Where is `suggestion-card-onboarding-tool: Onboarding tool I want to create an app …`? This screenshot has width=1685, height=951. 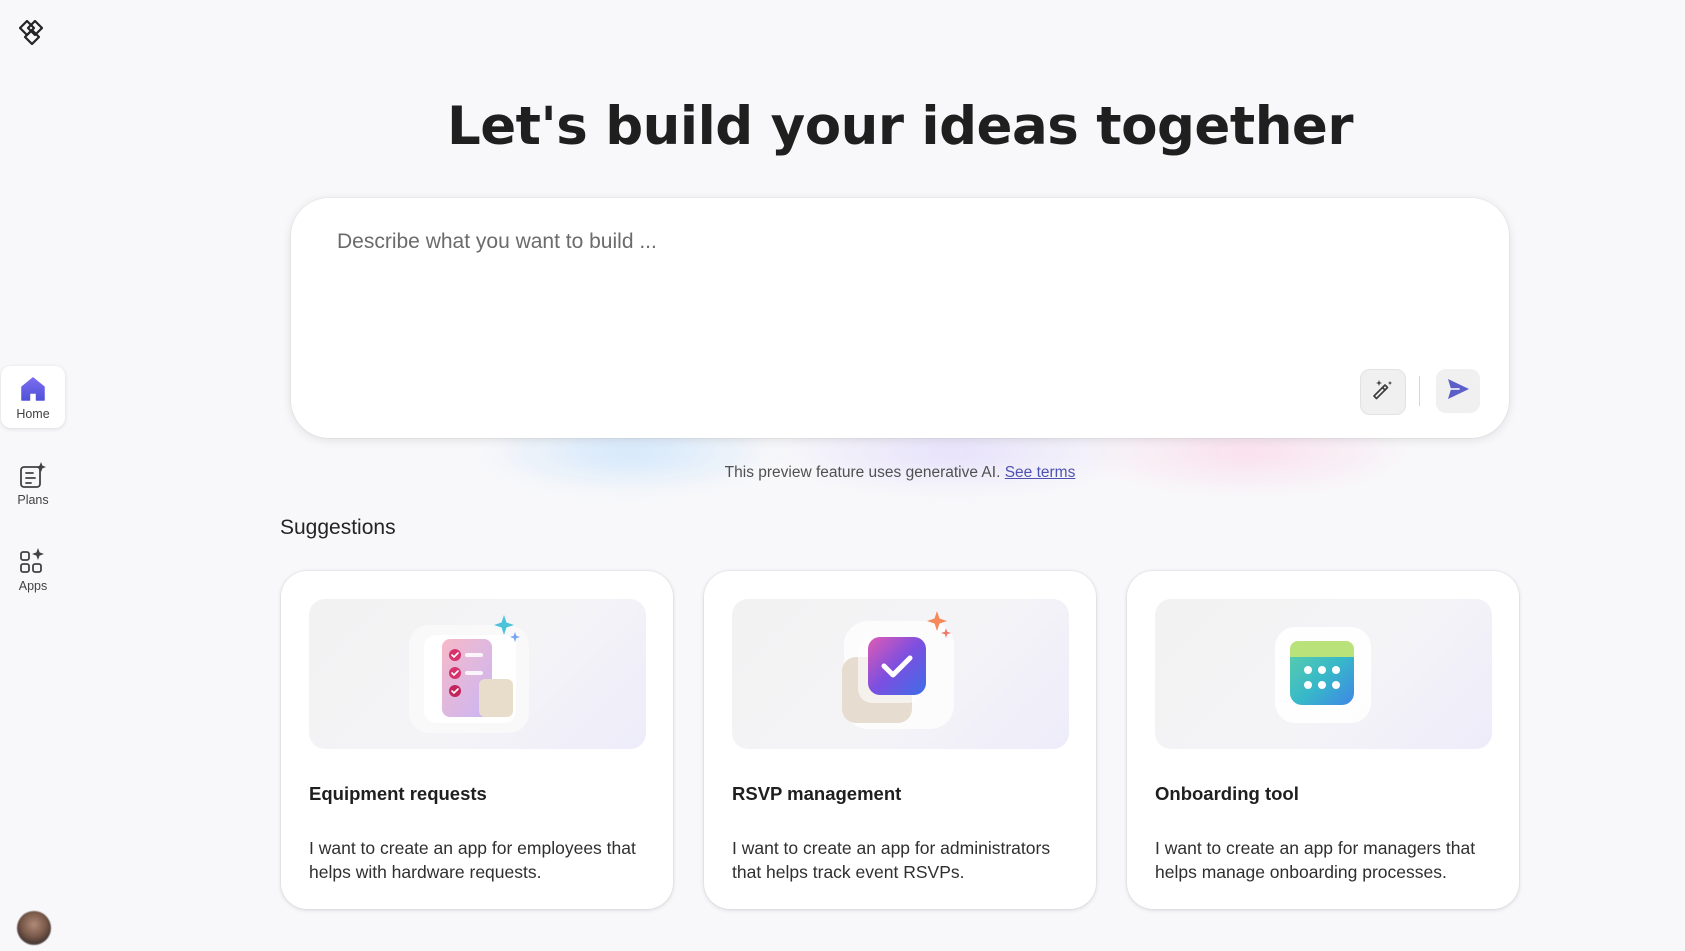
suggestion-card-onboarding-tool: Onboarding tool I want to create an app … is located at coordinates (1323, 740).